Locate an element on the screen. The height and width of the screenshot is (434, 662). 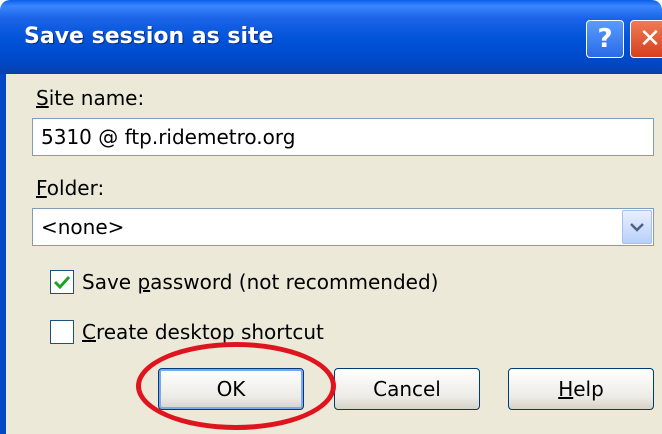
question-mark-icon: ? is located at coordinates (605, 39).